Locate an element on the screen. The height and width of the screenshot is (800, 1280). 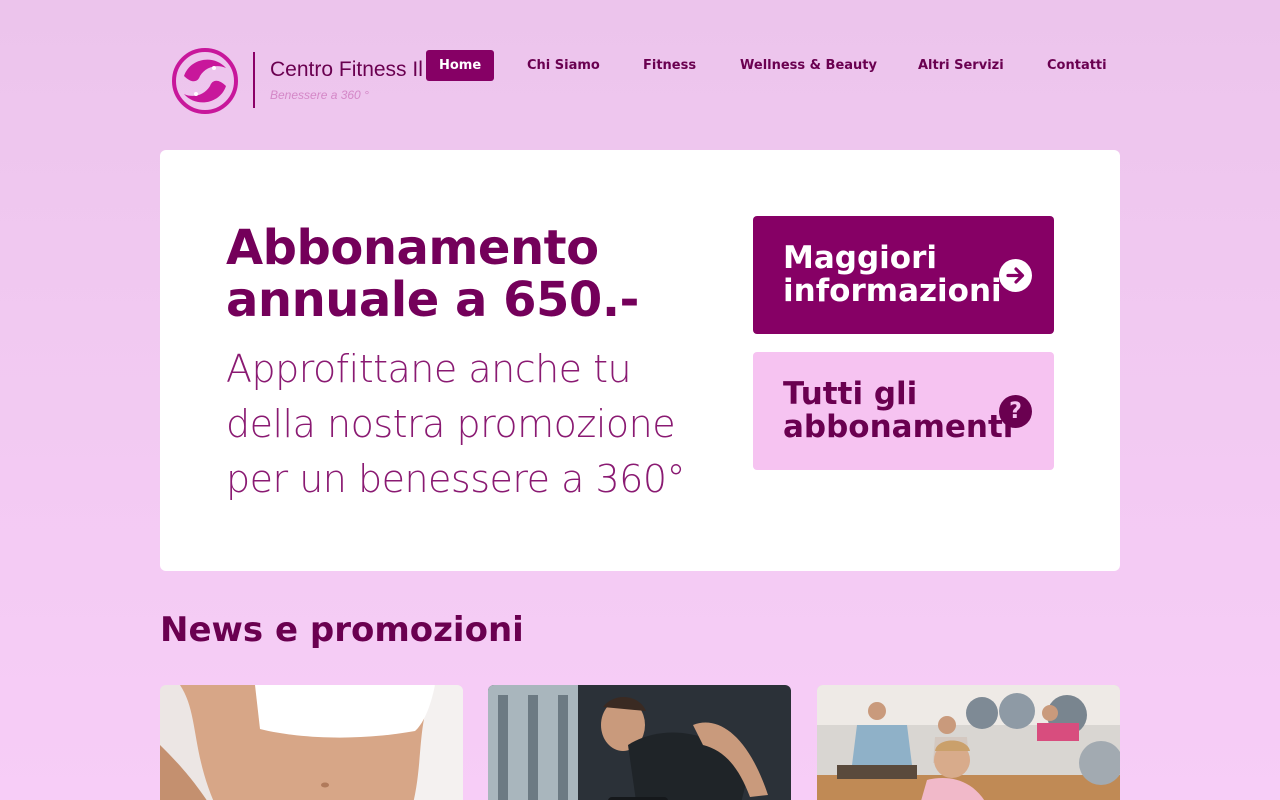
woman-waist-photo is located at coordinates (311, 742).